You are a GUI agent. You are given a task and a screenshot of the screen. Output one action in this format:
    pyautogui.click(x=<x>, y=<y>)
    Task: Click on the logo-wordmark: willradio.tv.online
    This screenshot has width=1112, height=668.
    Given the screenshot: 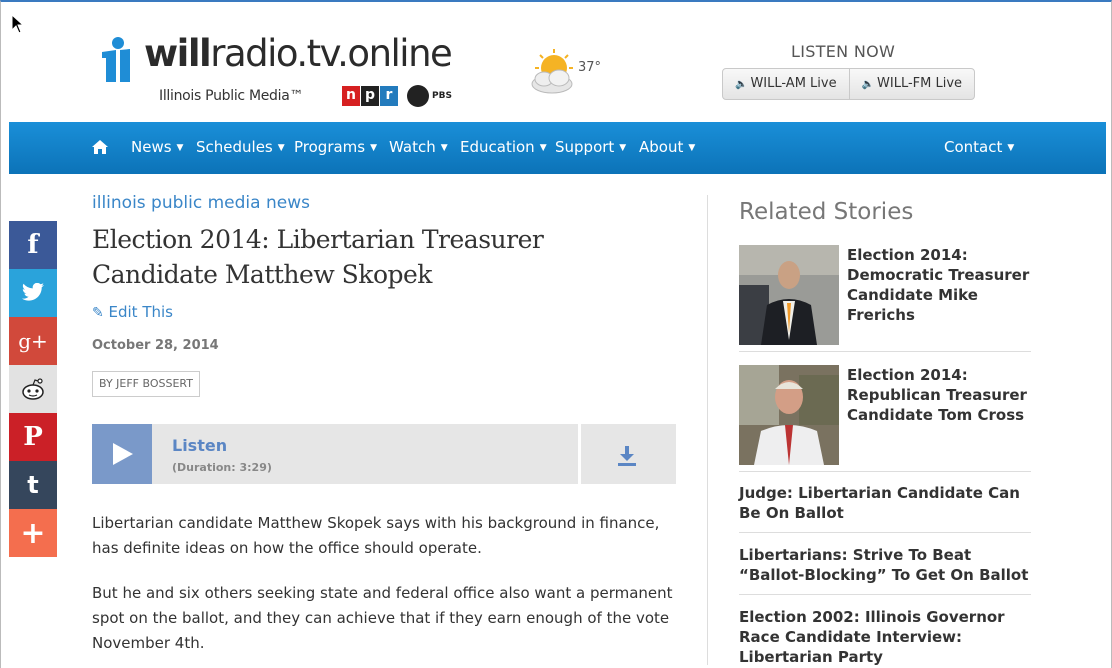 What is the action you would take?
    pyautogui.click(x=298, y=53)
    